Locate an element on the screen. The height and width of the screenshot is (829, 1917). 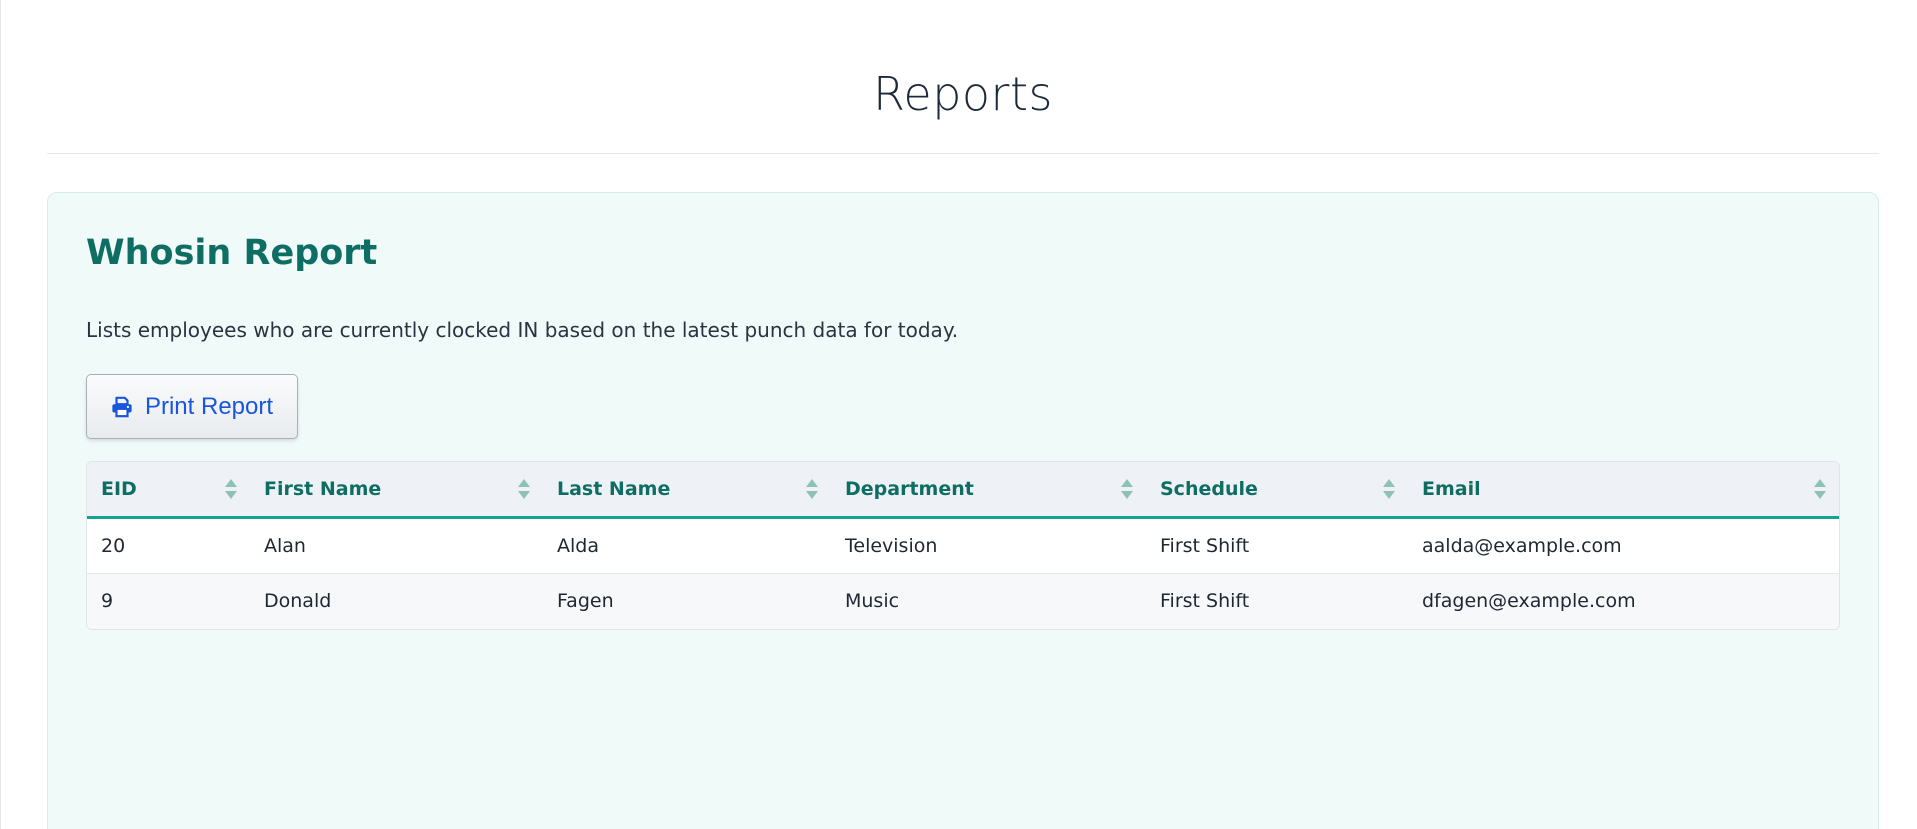
cell-last-name: Fagen is located at coordinates (585, 601).